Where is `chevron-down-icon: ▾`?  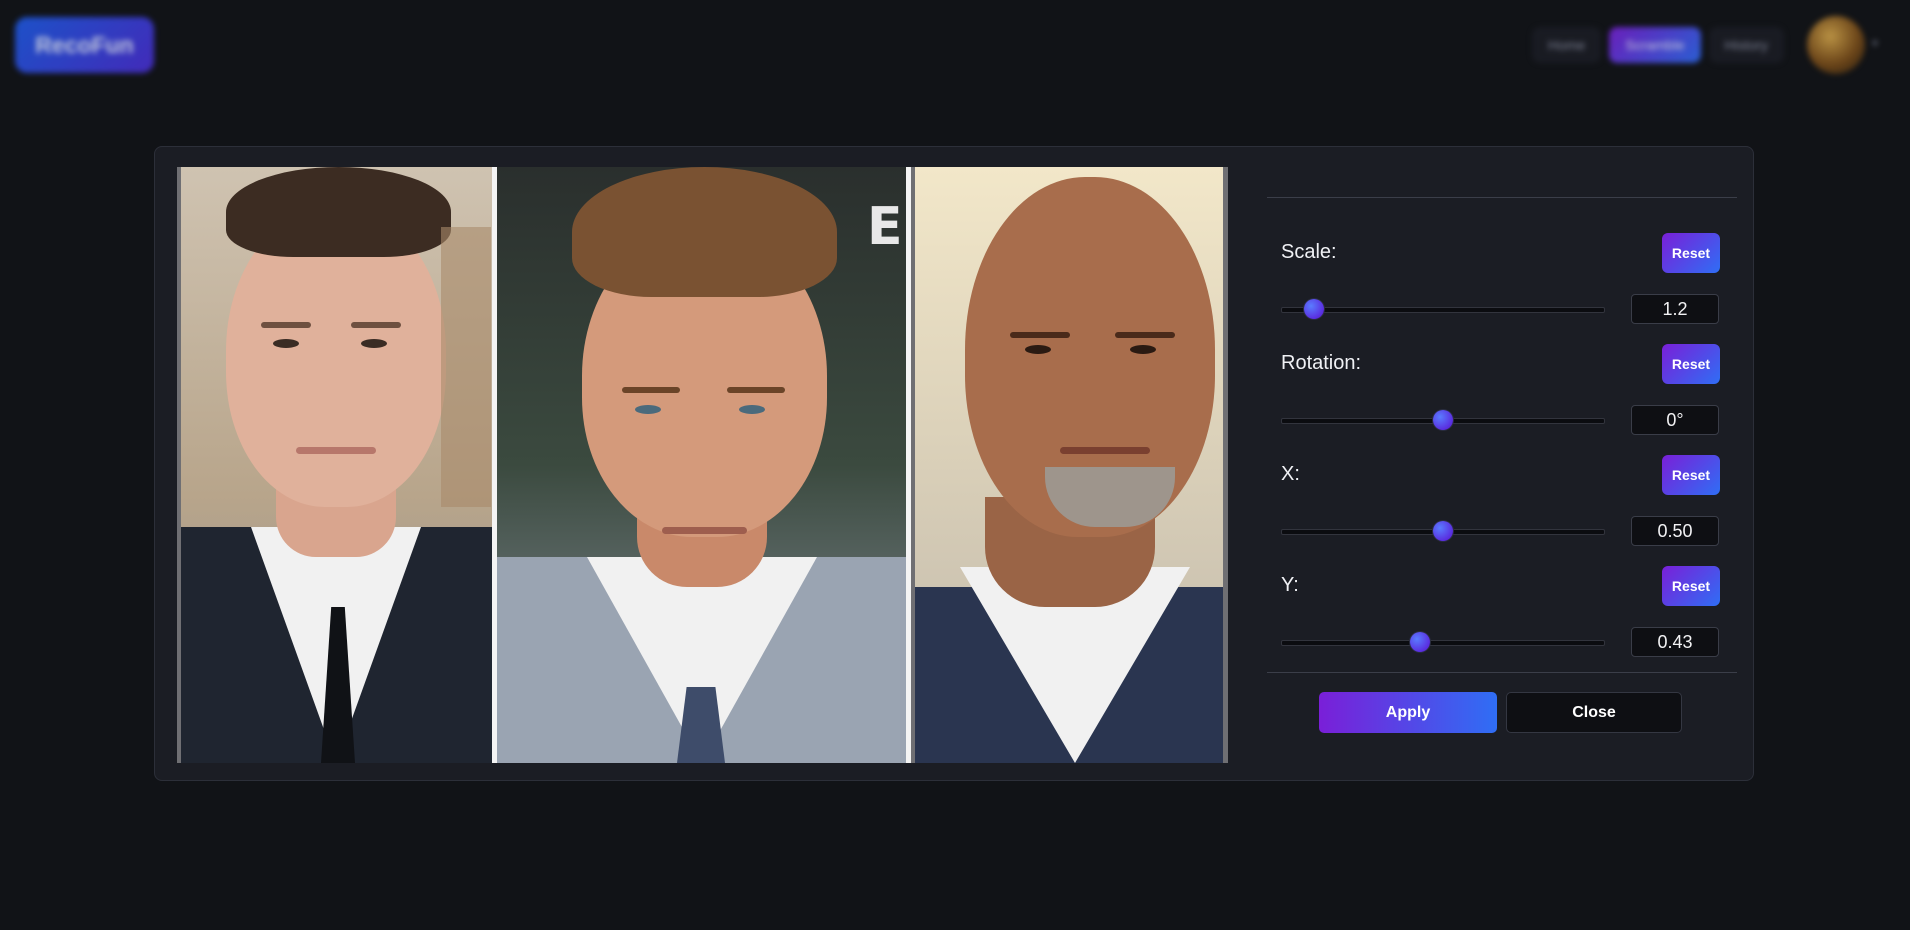 chevron-down-icon: ▾ is located at coordinates (1875, 43).